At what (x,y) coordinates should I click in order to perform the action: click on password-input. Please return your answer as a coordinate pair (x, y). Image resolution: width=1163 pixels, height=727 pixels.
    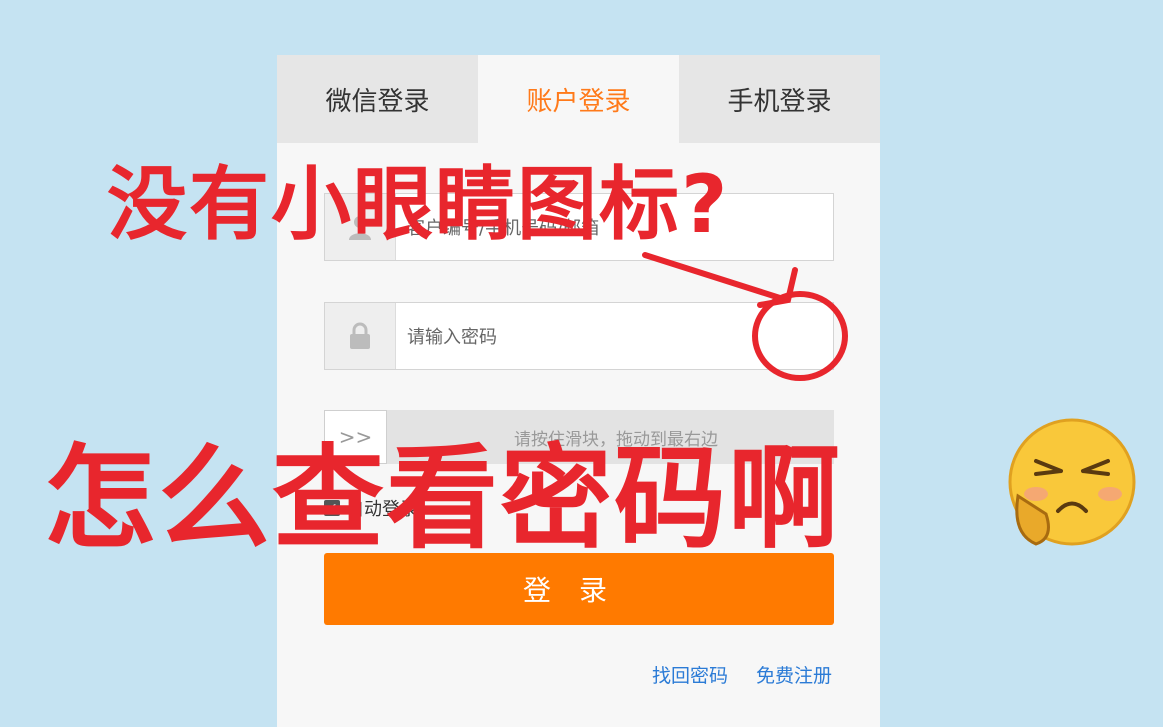
    Looking at the image, I should click on (612, 337).